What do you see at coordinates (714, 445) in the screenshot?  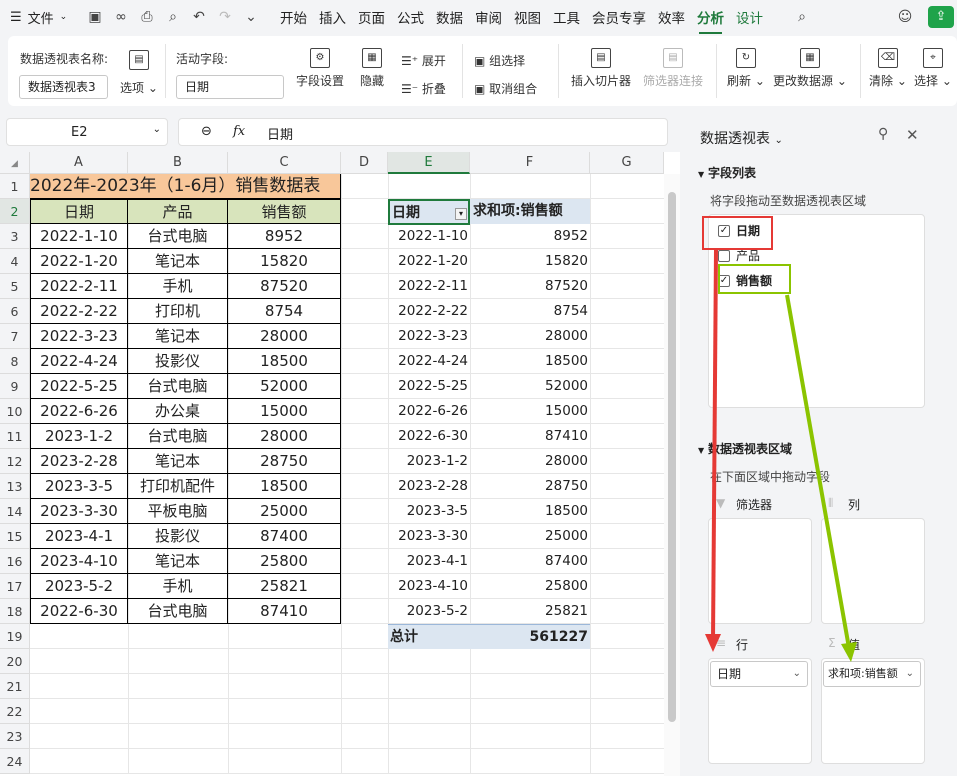 I see `red-arrow-line` at bounding box center [714, 445].